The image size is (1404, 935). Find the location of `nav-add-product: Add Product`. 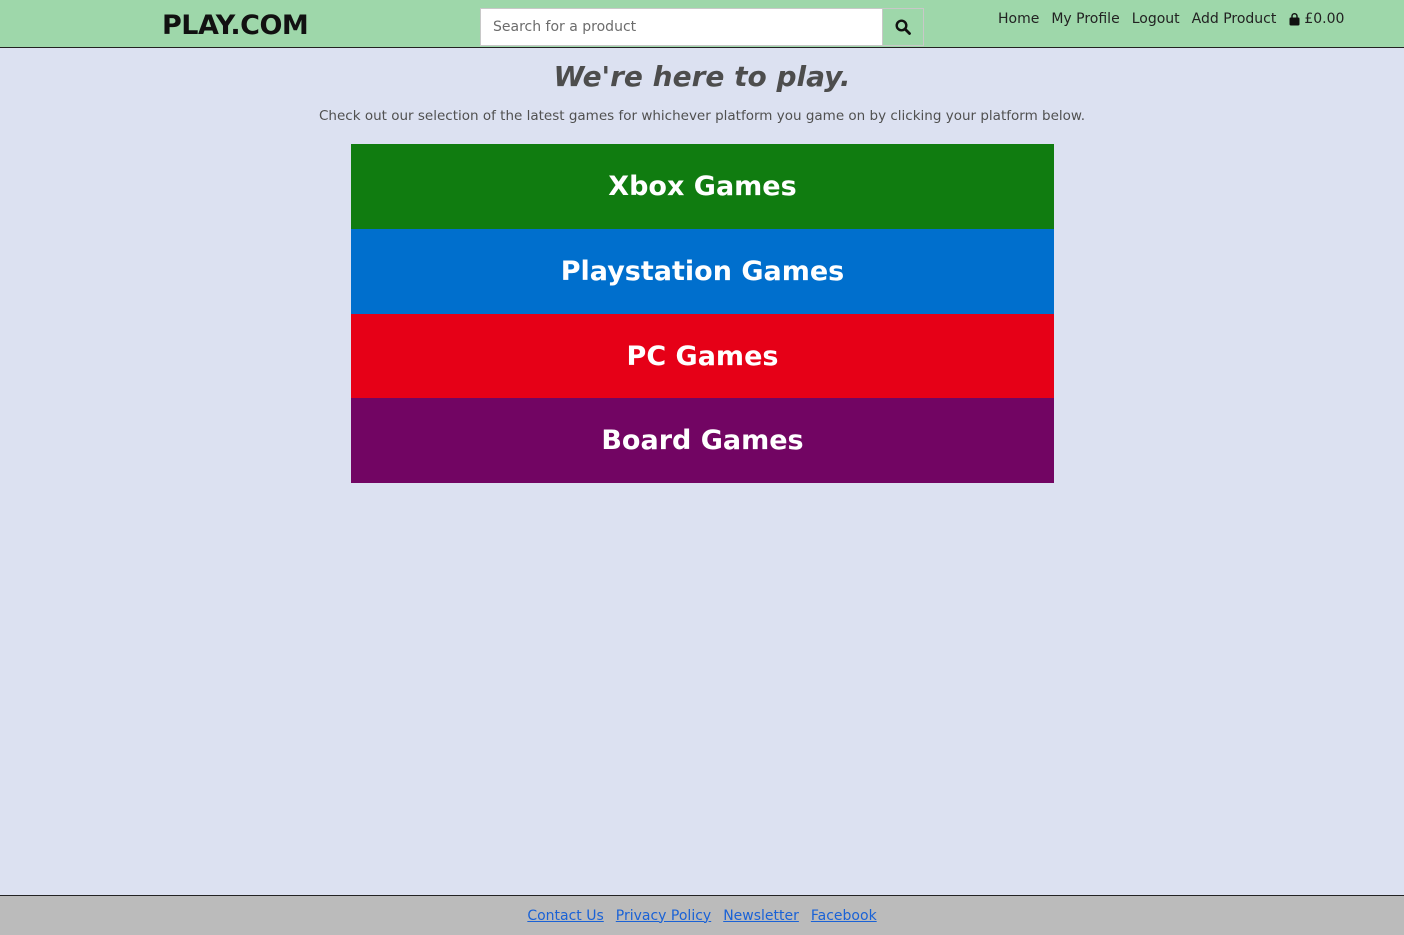

nav-add-product: Add Product is located at coordinates (1234, 19).